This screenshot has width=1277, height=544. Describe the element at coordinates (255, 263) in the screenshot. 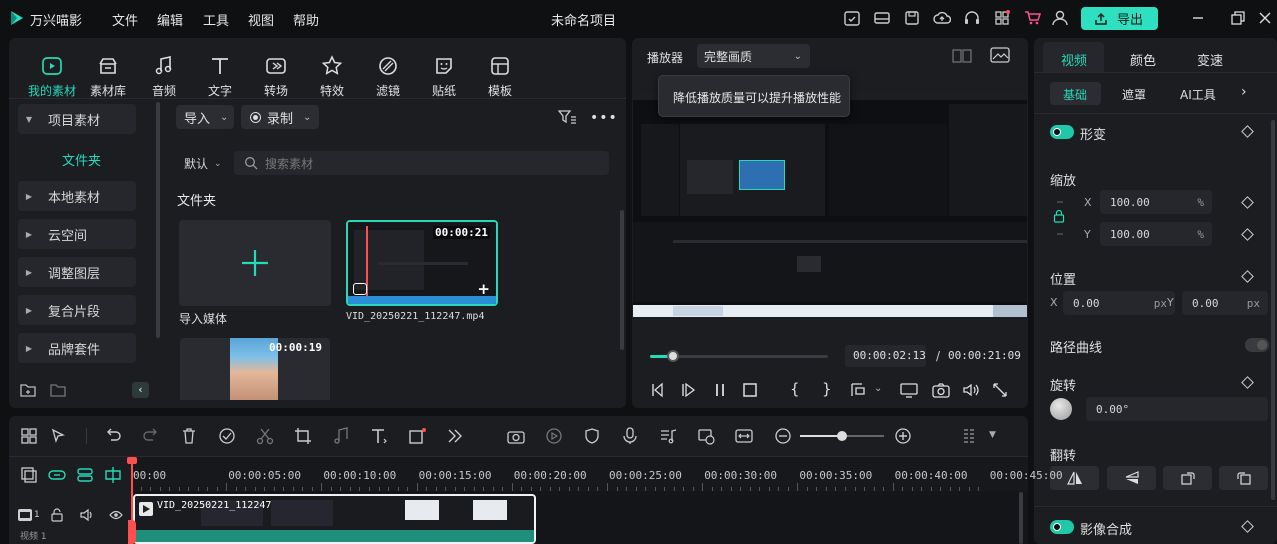

I see `import-media-tile` at that location.